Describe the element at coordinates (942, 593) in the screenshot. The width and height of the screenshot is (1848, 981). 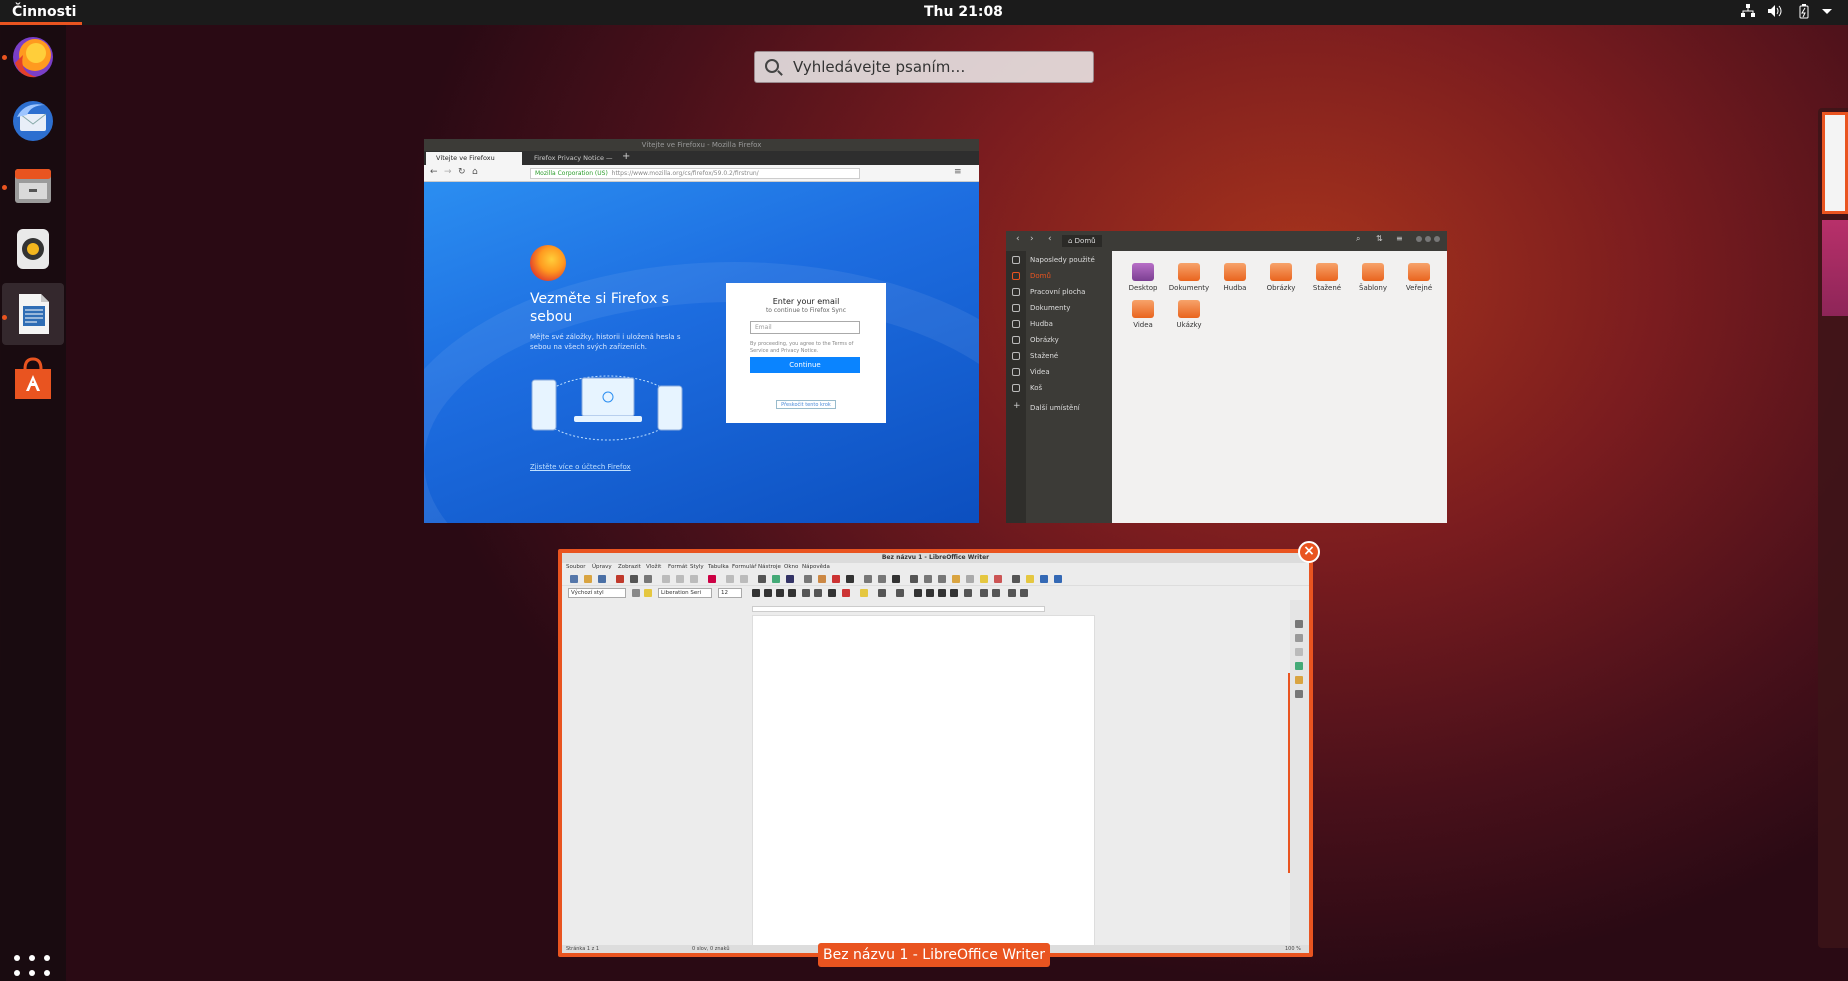
I see `align-right-icon` at that location.